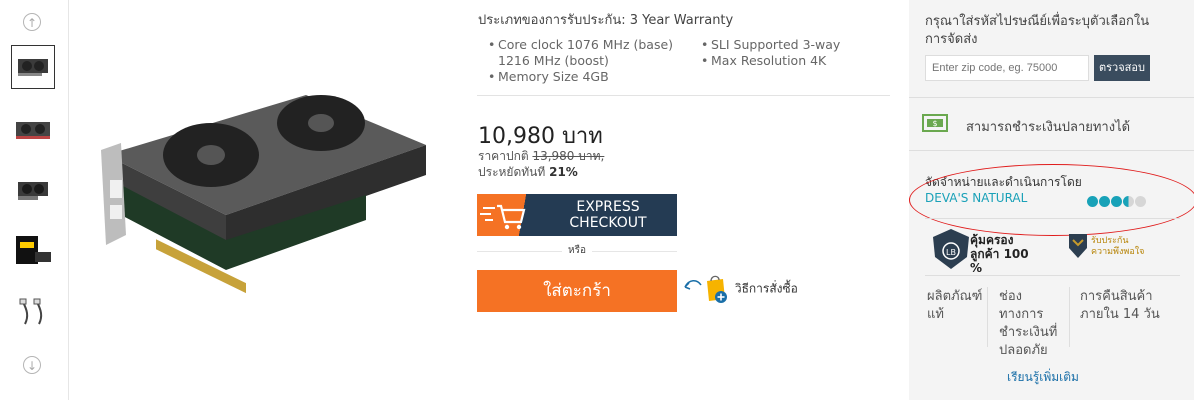  I want to click on learn-more-link: เรียนรู้เพิ่มเติม, so click(1043, 377).